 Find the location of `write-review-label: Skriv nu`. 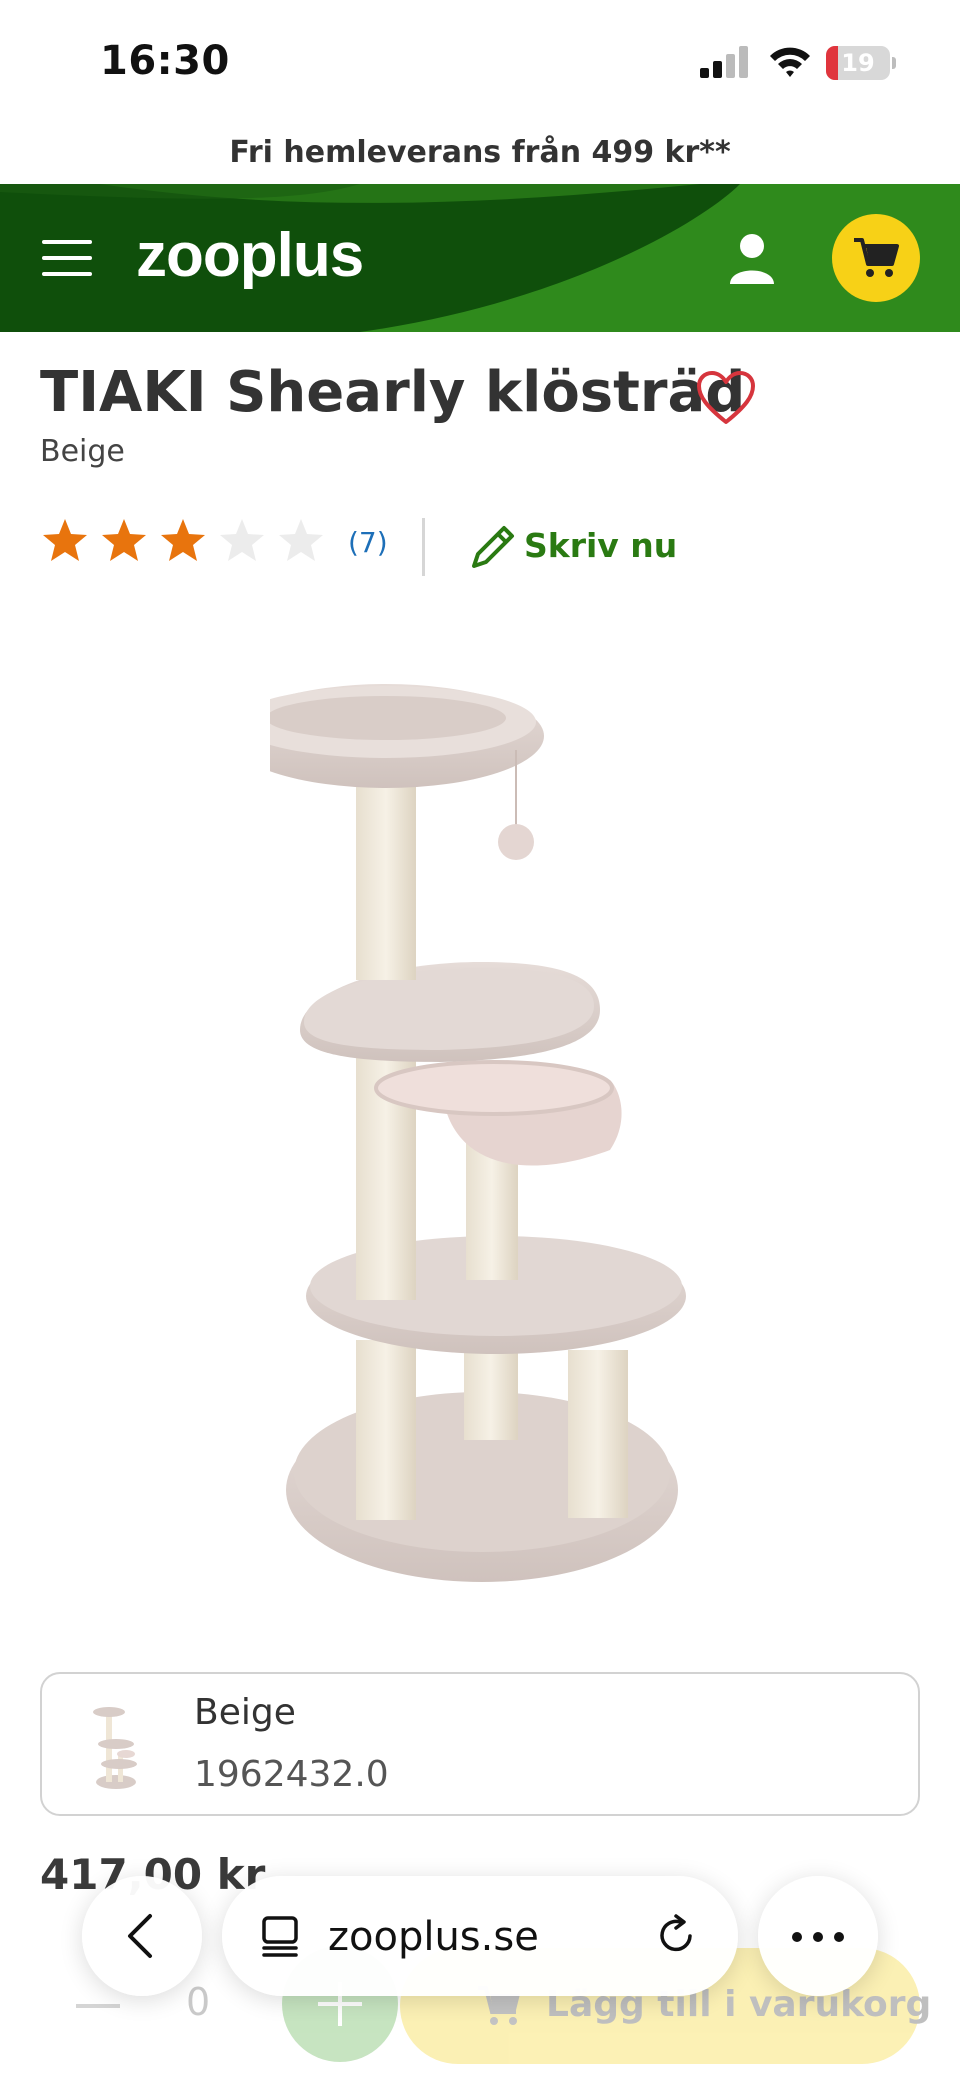

write-review-label: Skriv nu is located at coordinates (601, 545).